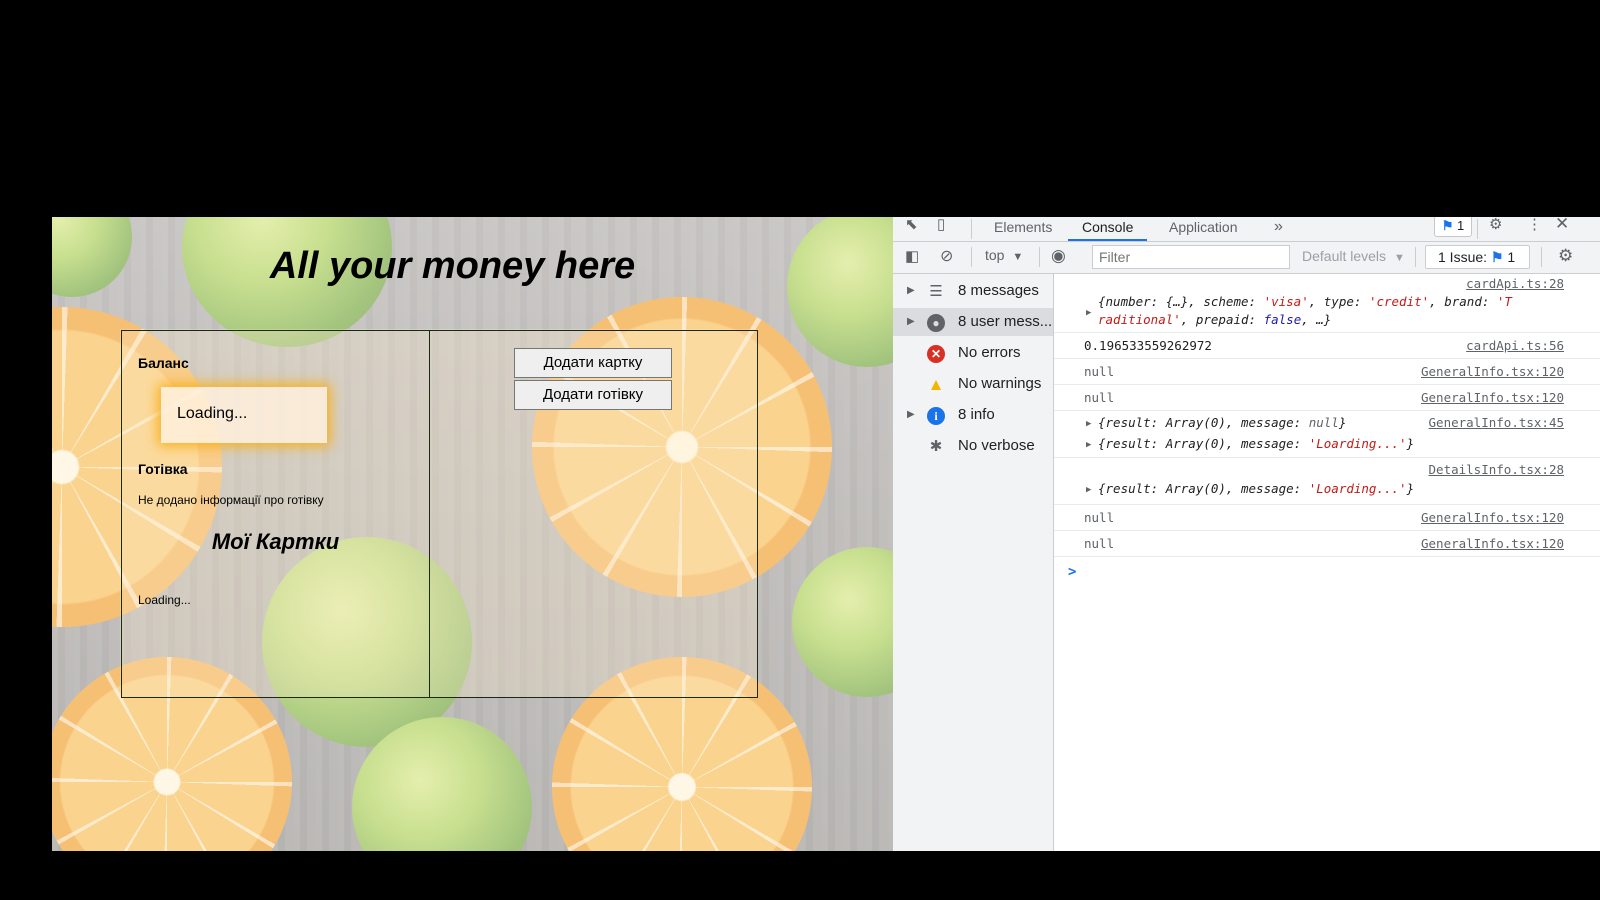  What do you see at coordinates (1148, 345) in the screenshot?
I see `console-number: 0.196533559262972` at bounding box center [1148, 345].